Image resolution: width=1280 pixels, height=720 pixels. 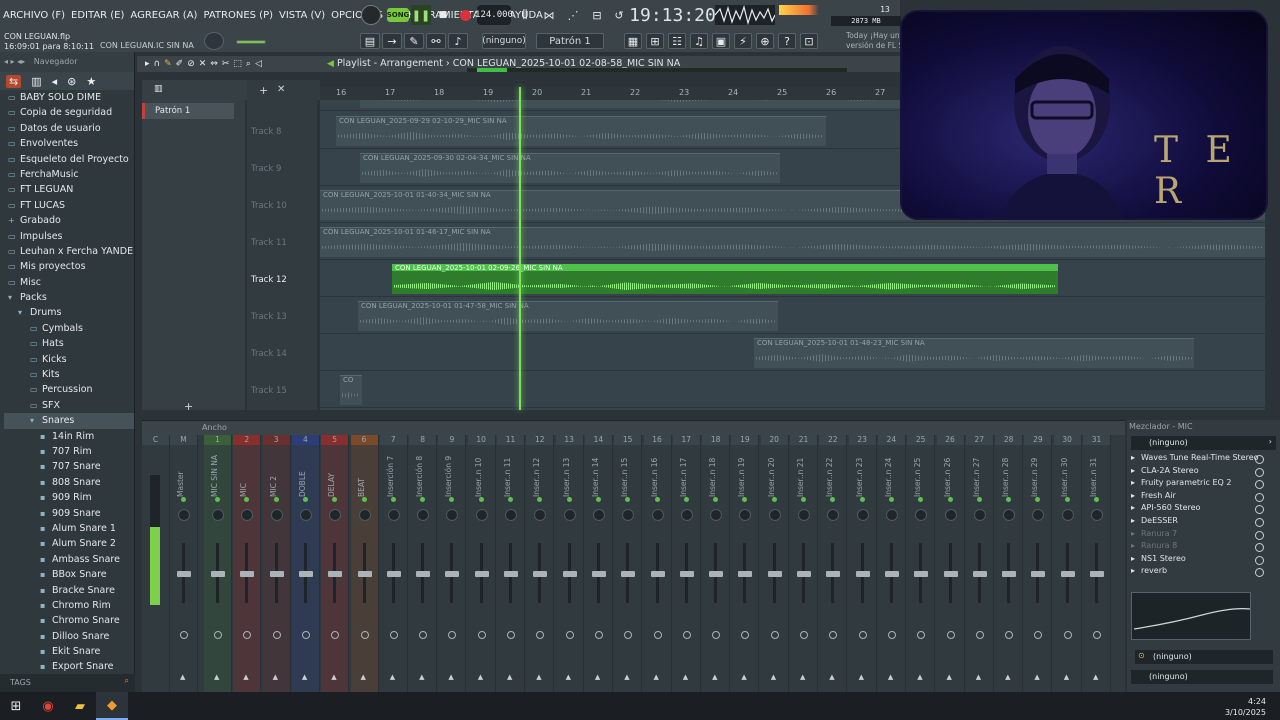 What do you see at coordinates (570, 41) in the screenshot?
I see `pattern-picker: Patrón 1` at bounding box center [570, 41].